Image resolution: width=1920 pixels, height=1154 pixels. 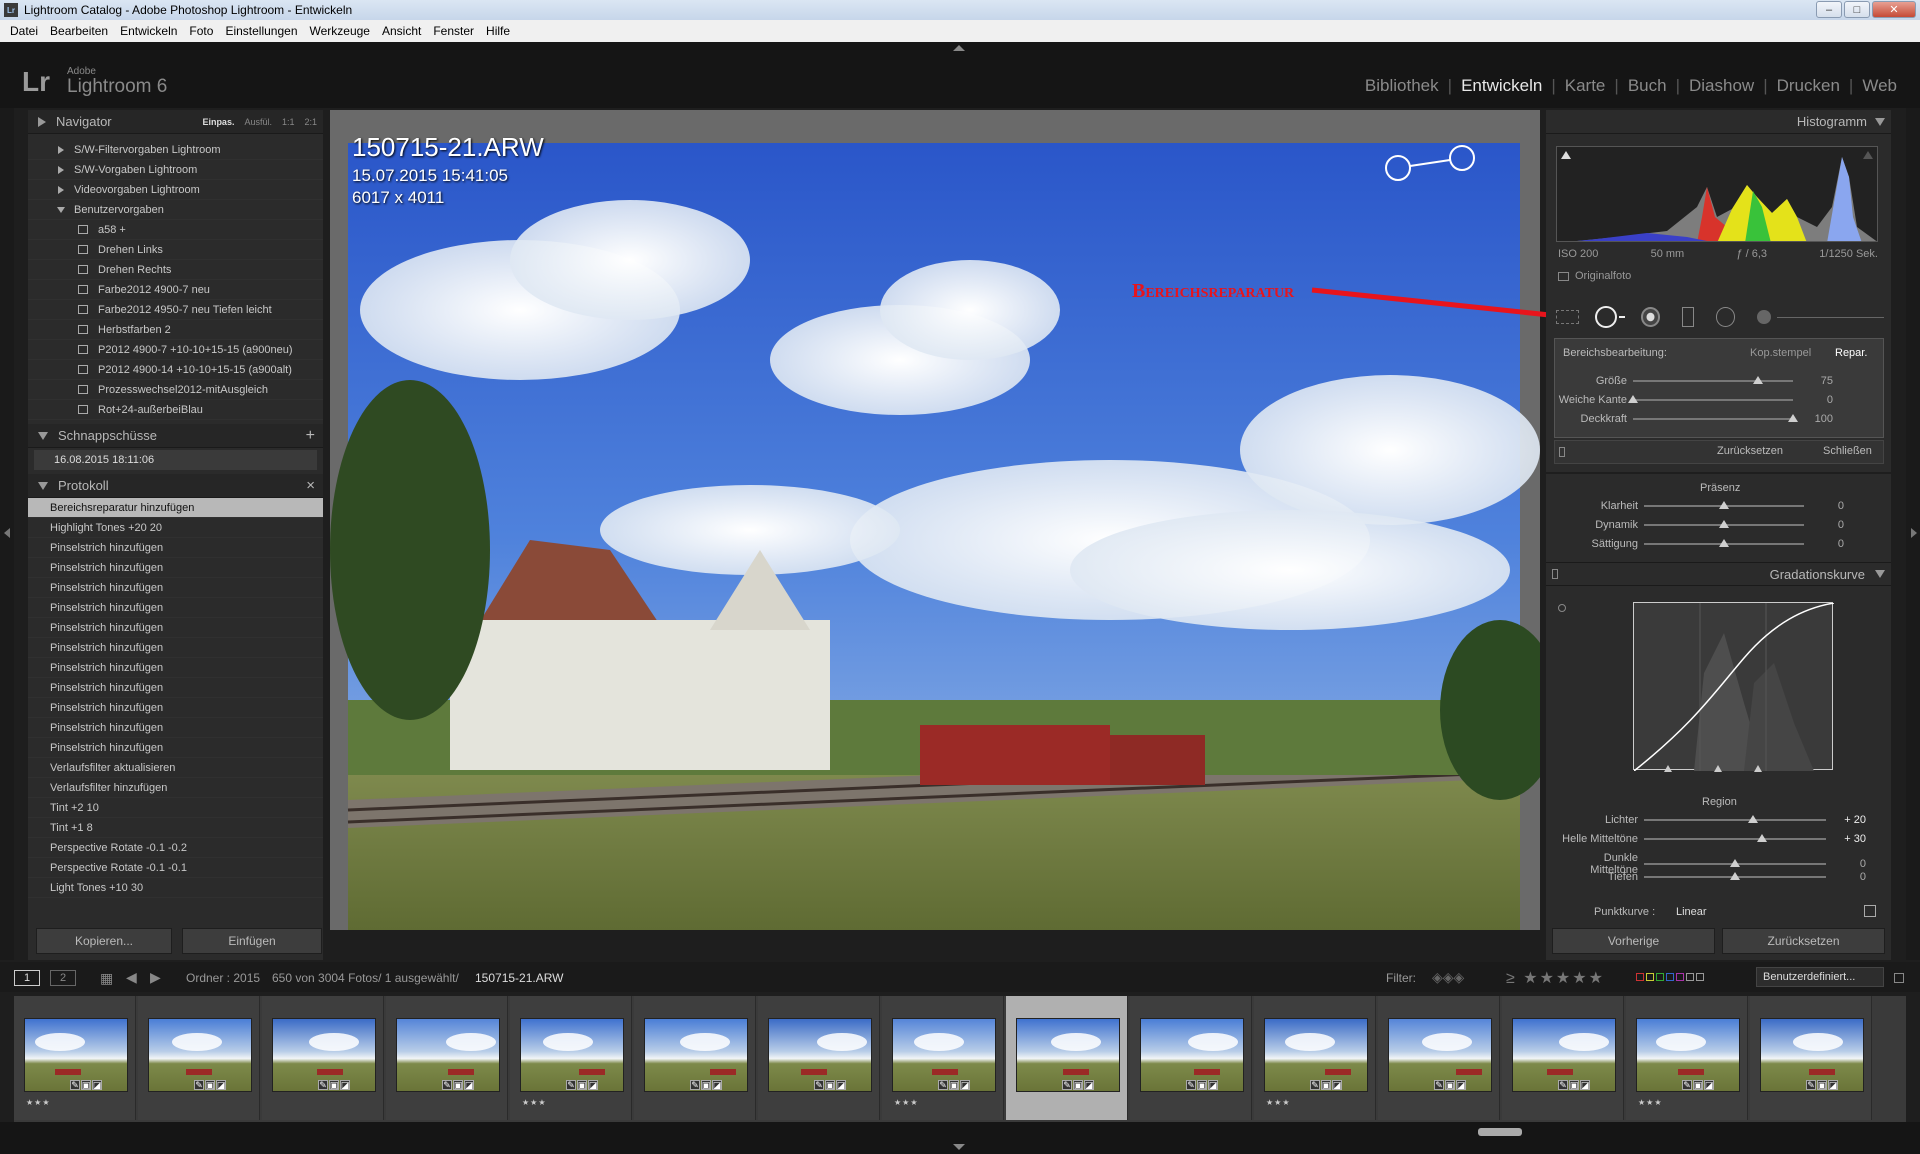 I want to click on tone-curve-header: Gradationskurve, so click(x=1718, y=574).